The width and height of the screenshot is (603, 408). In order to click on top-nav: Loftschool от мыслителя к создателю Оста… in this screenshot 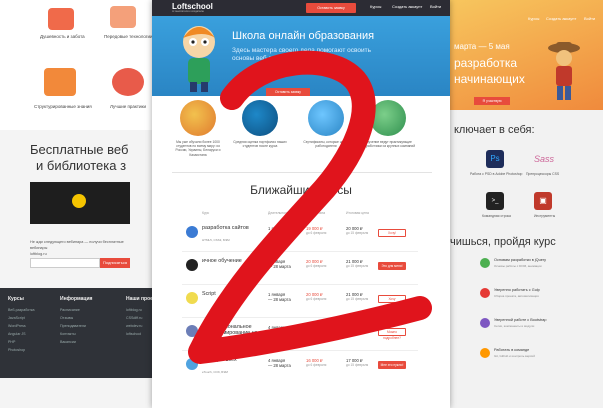, I will do `click(301, 8)`.